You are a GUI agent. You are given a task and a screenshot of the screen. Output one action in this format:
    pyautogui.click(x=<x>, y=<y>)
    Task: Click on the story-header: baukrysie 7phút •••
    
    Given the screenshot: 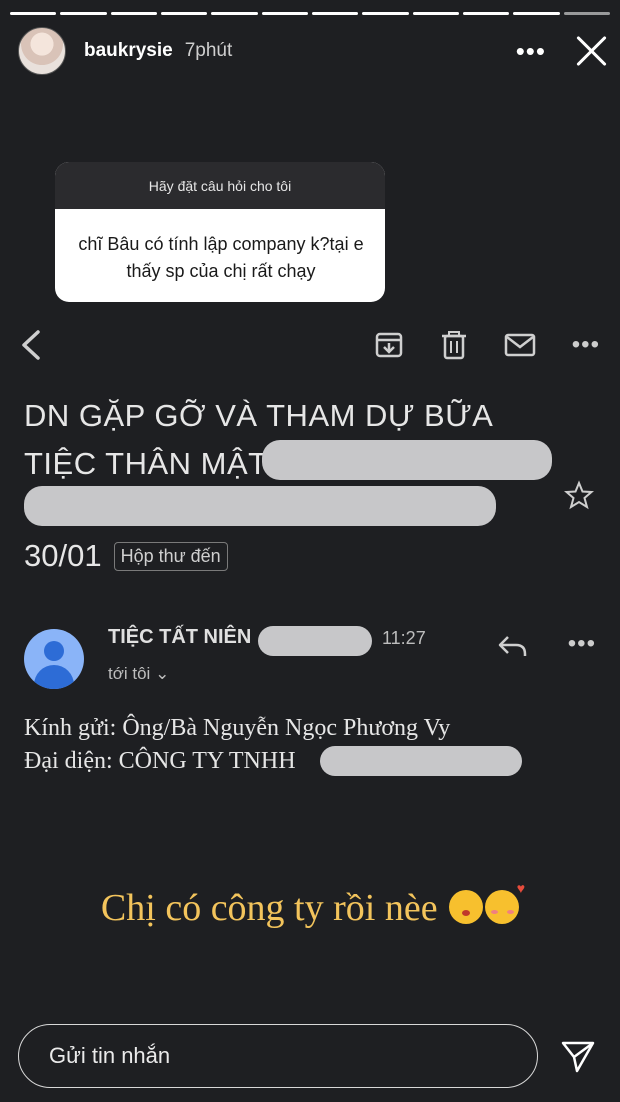 What is the action you would take?
    pyautogui.click(x=313, y=51)
    